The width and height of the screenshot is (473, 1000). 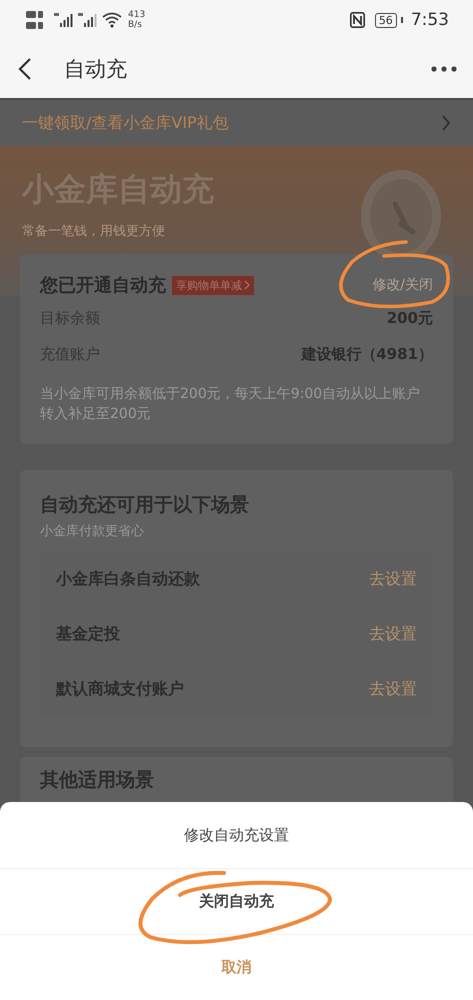 What do you see at coordinates (444, 69) in the screenshot?
I see `more-menu-button` at bounding box center [444, 69].